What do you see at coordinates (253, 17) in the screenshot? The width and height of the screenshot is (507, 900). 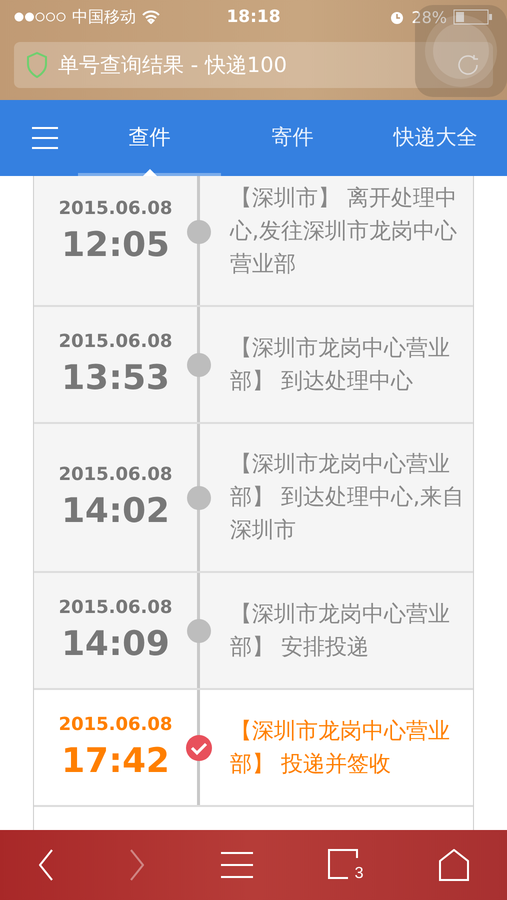 I see `status-time: 18:18` at bounding box center [253, 17].